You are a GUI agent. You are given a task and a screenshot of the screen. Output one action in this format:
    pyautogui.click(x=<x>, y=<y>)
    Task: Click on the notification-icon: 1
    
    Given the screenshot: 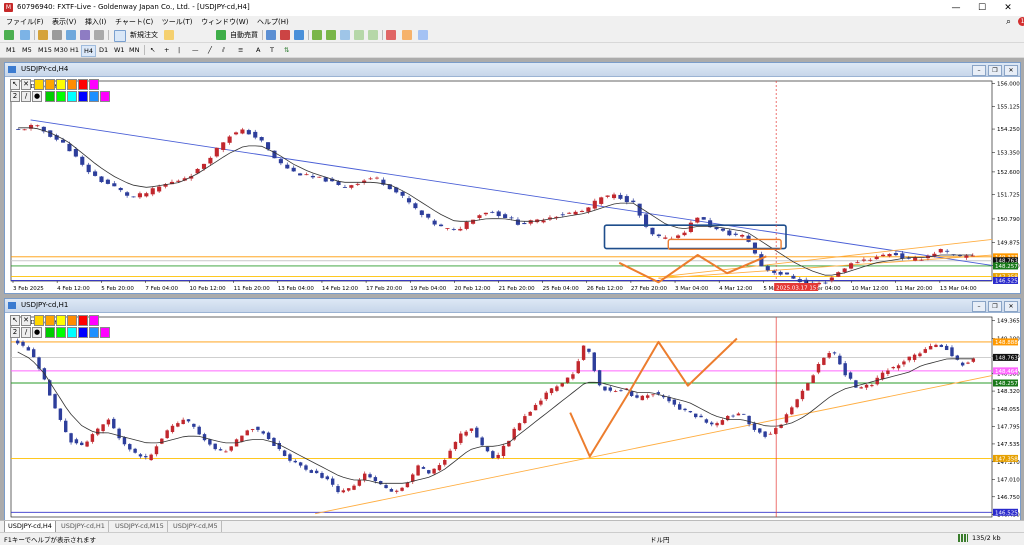 What is the action you would take?
    pyautogui.click(x=1021, y=21)
    